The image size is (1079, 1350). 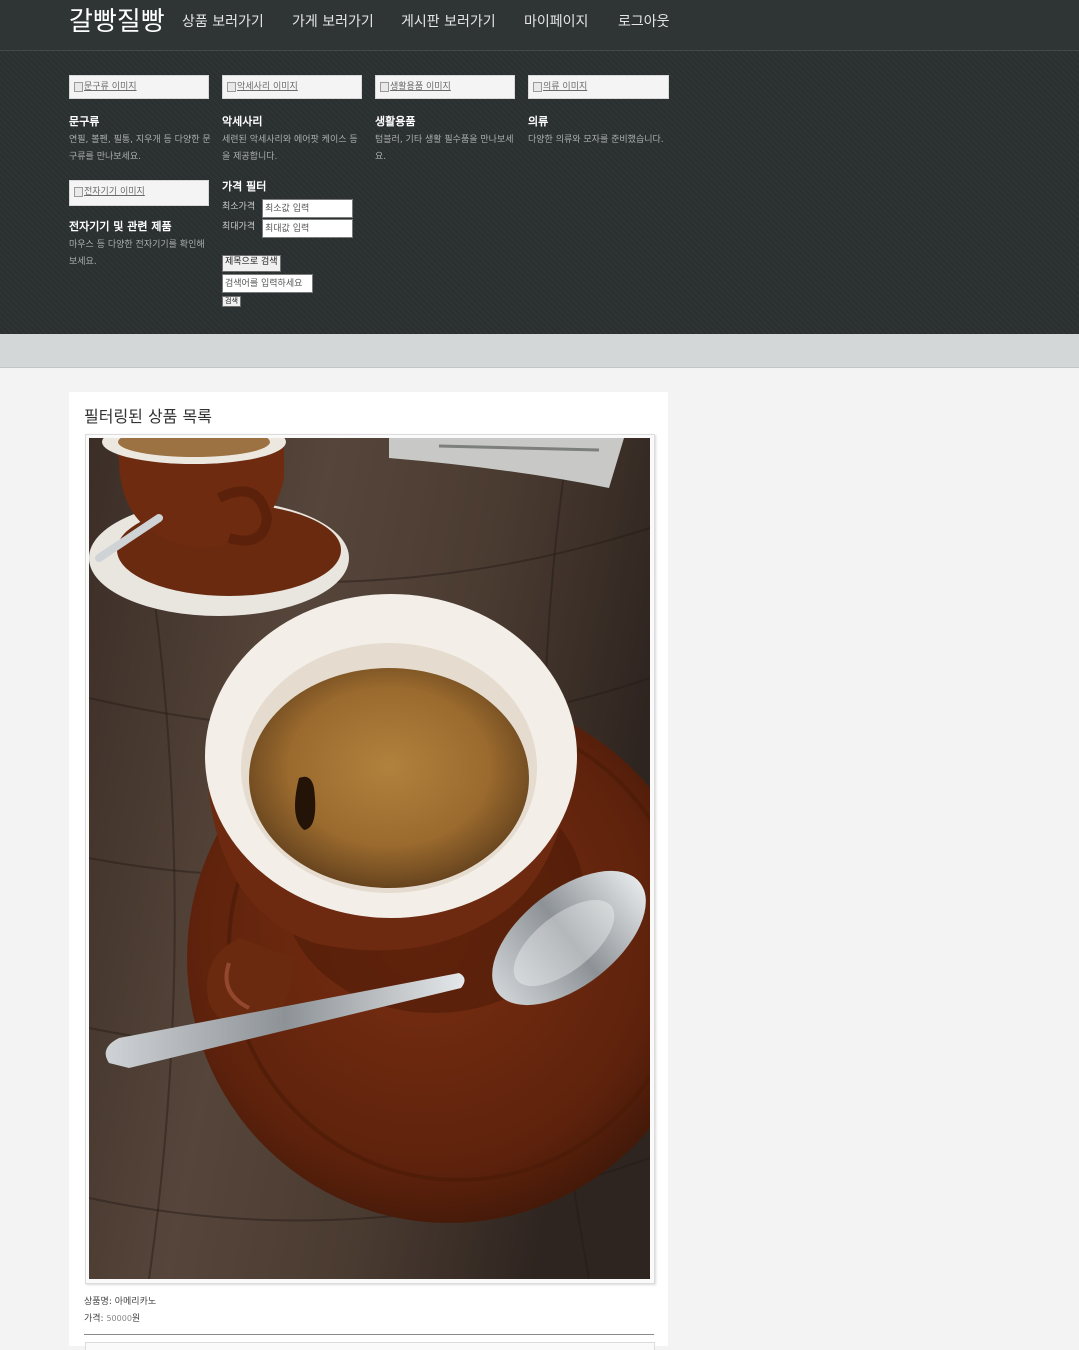 I want to click on category-desc-clothing: 다양한 의류와 모자를 준비했습니다., so click(x=596, y=140).